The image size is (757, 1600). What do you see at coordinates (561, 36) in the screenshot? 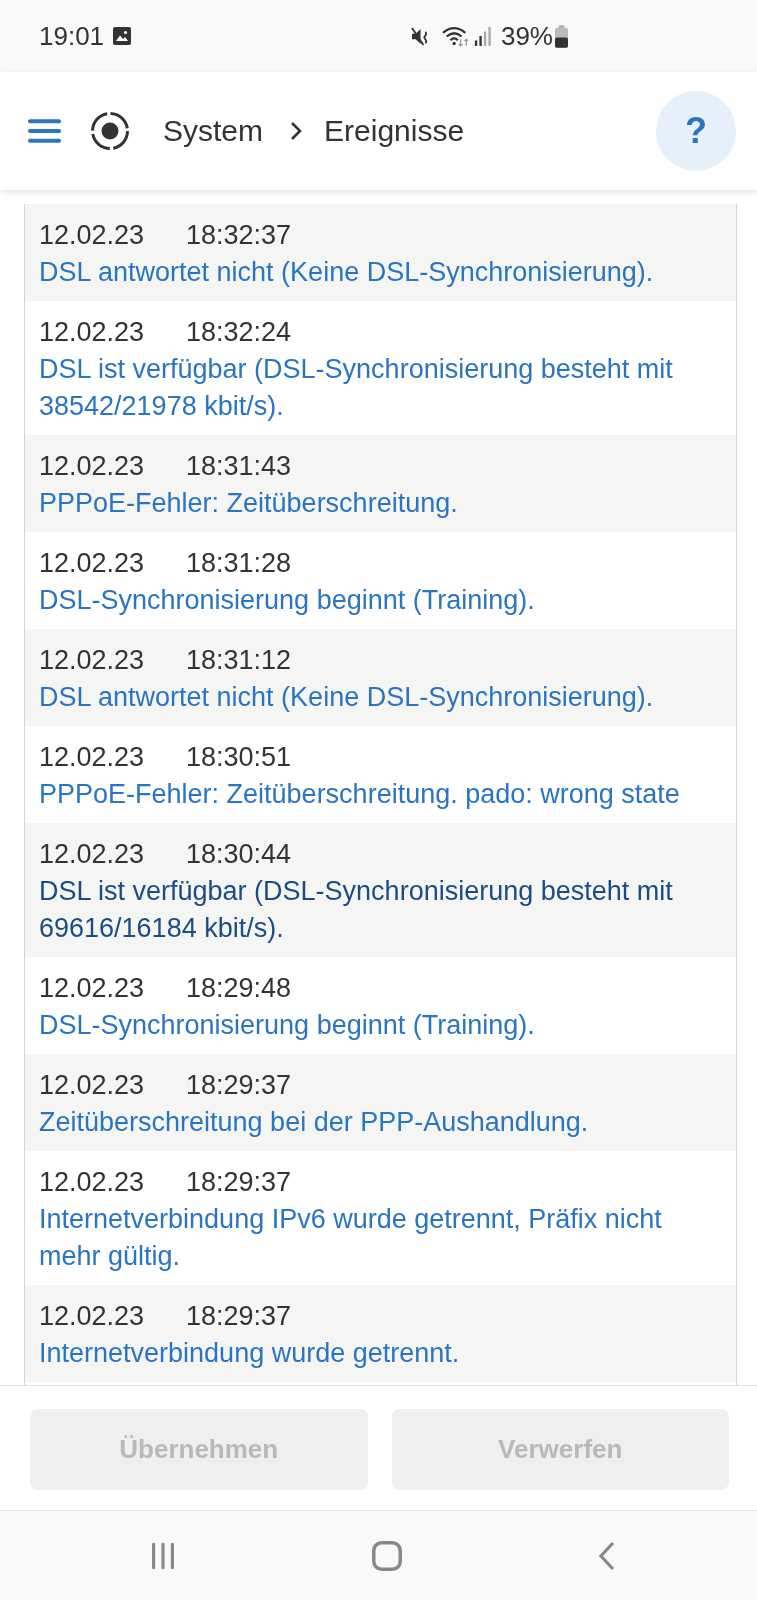
I see `battery-icon` at bounding box center [561, 36].